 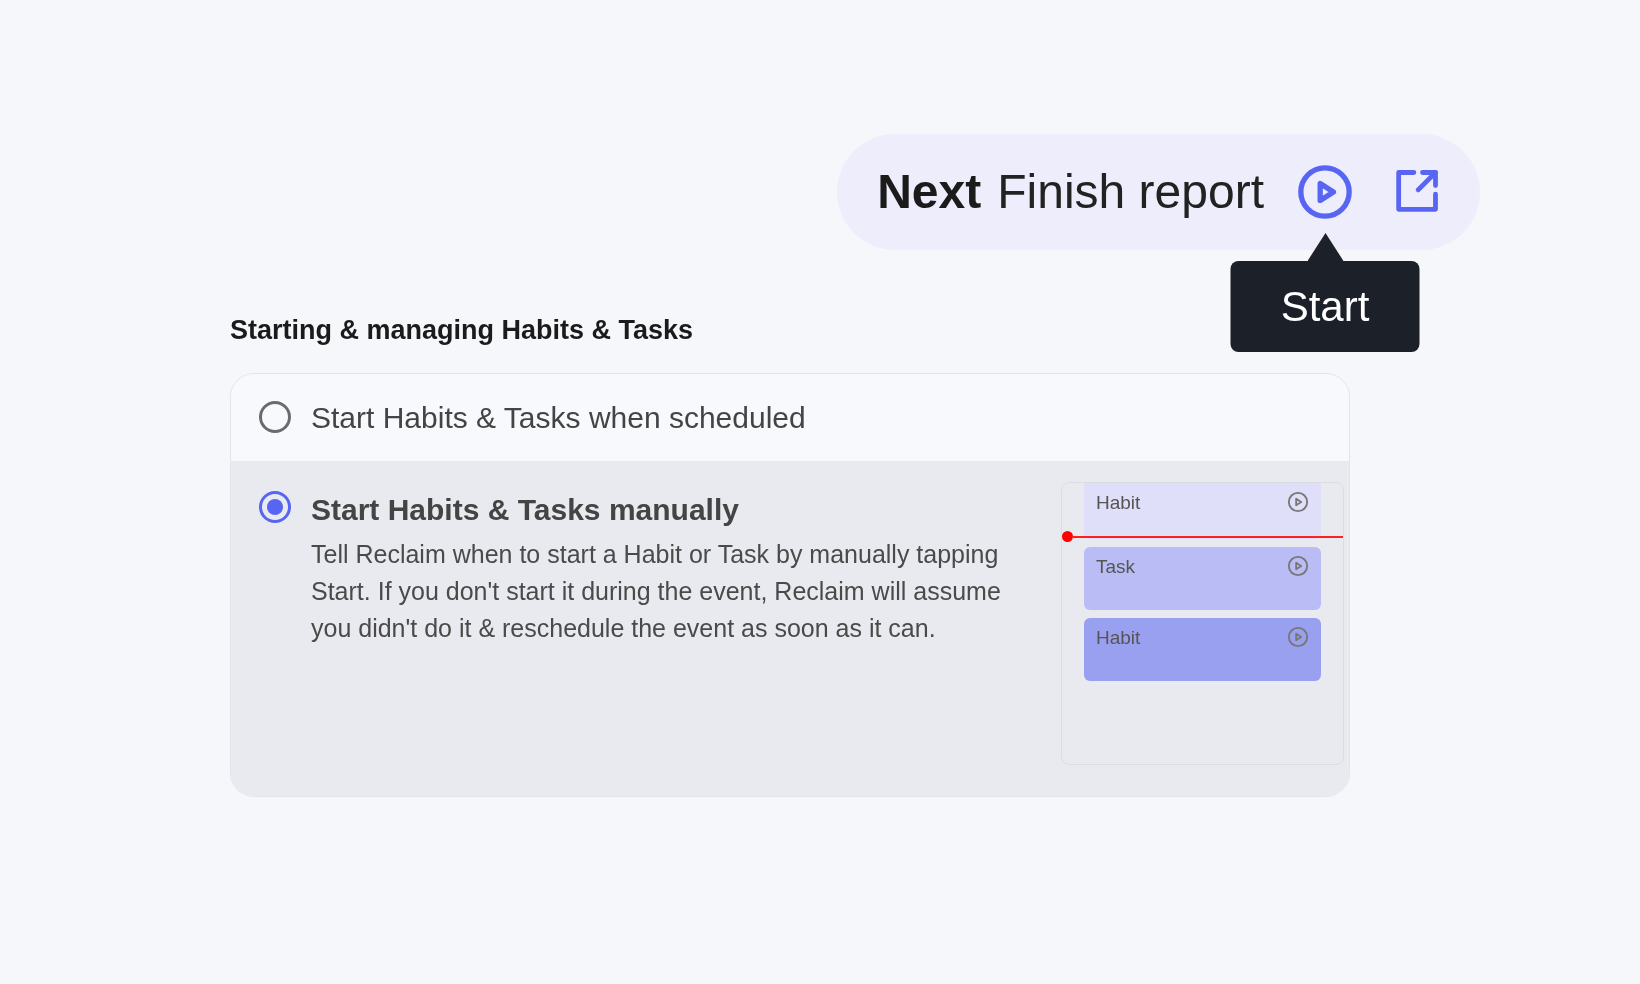 What do you see at coordinates (929, 192) in the screenshot?
I see `next-label: Next` at bounding box center [929, 192].